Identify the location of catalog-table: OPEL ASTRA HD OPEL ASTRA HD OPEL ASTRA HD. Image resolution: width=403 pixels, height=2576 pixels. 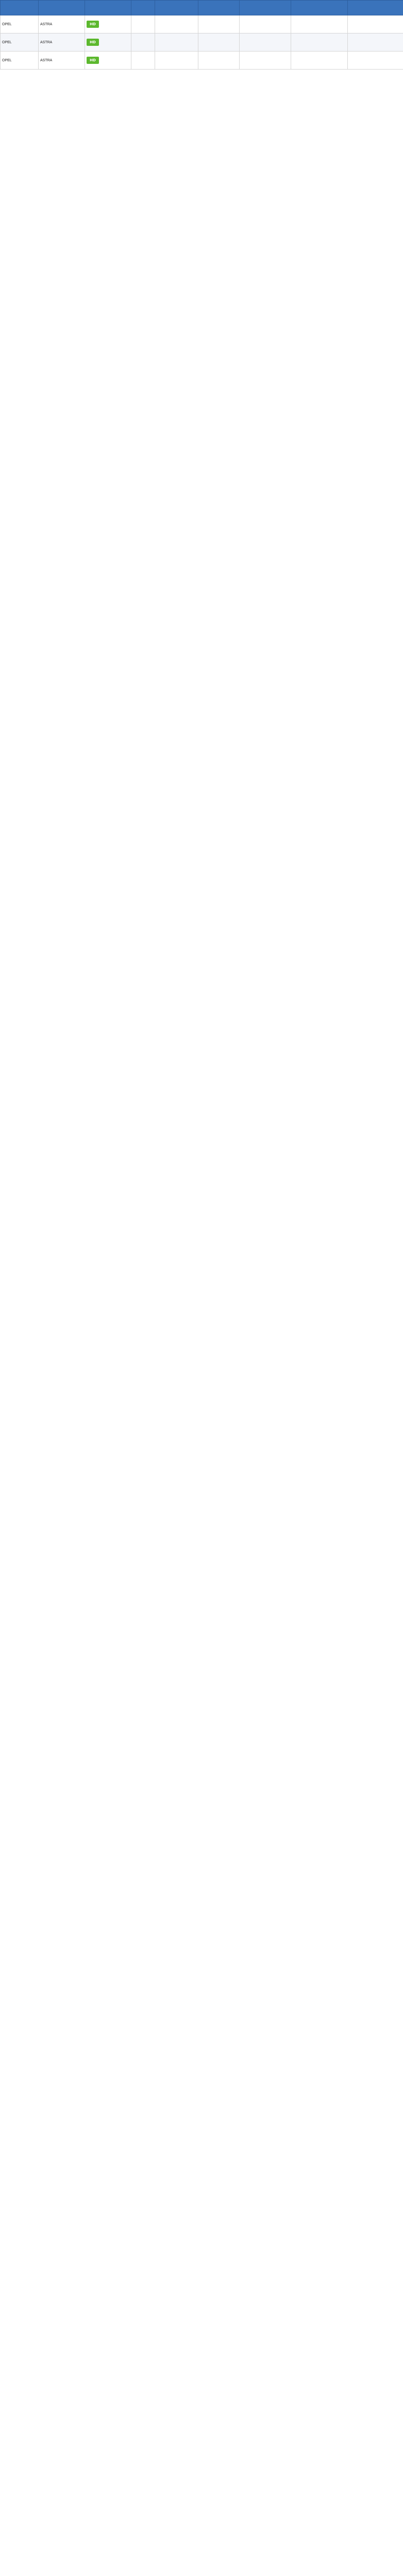
(202, 35).